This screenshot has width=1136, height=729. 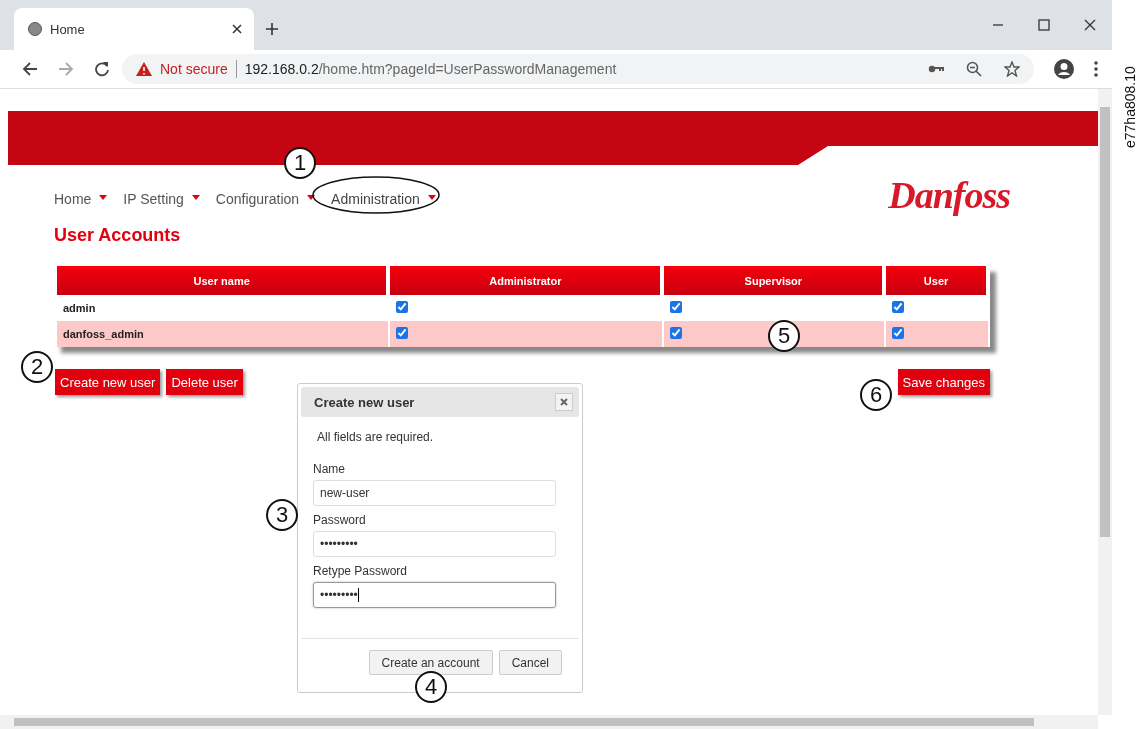 What do you see at coordinates (943, 382) in the screenshot?
I see `save-button: Save changes` at bounding box center [943, 382].